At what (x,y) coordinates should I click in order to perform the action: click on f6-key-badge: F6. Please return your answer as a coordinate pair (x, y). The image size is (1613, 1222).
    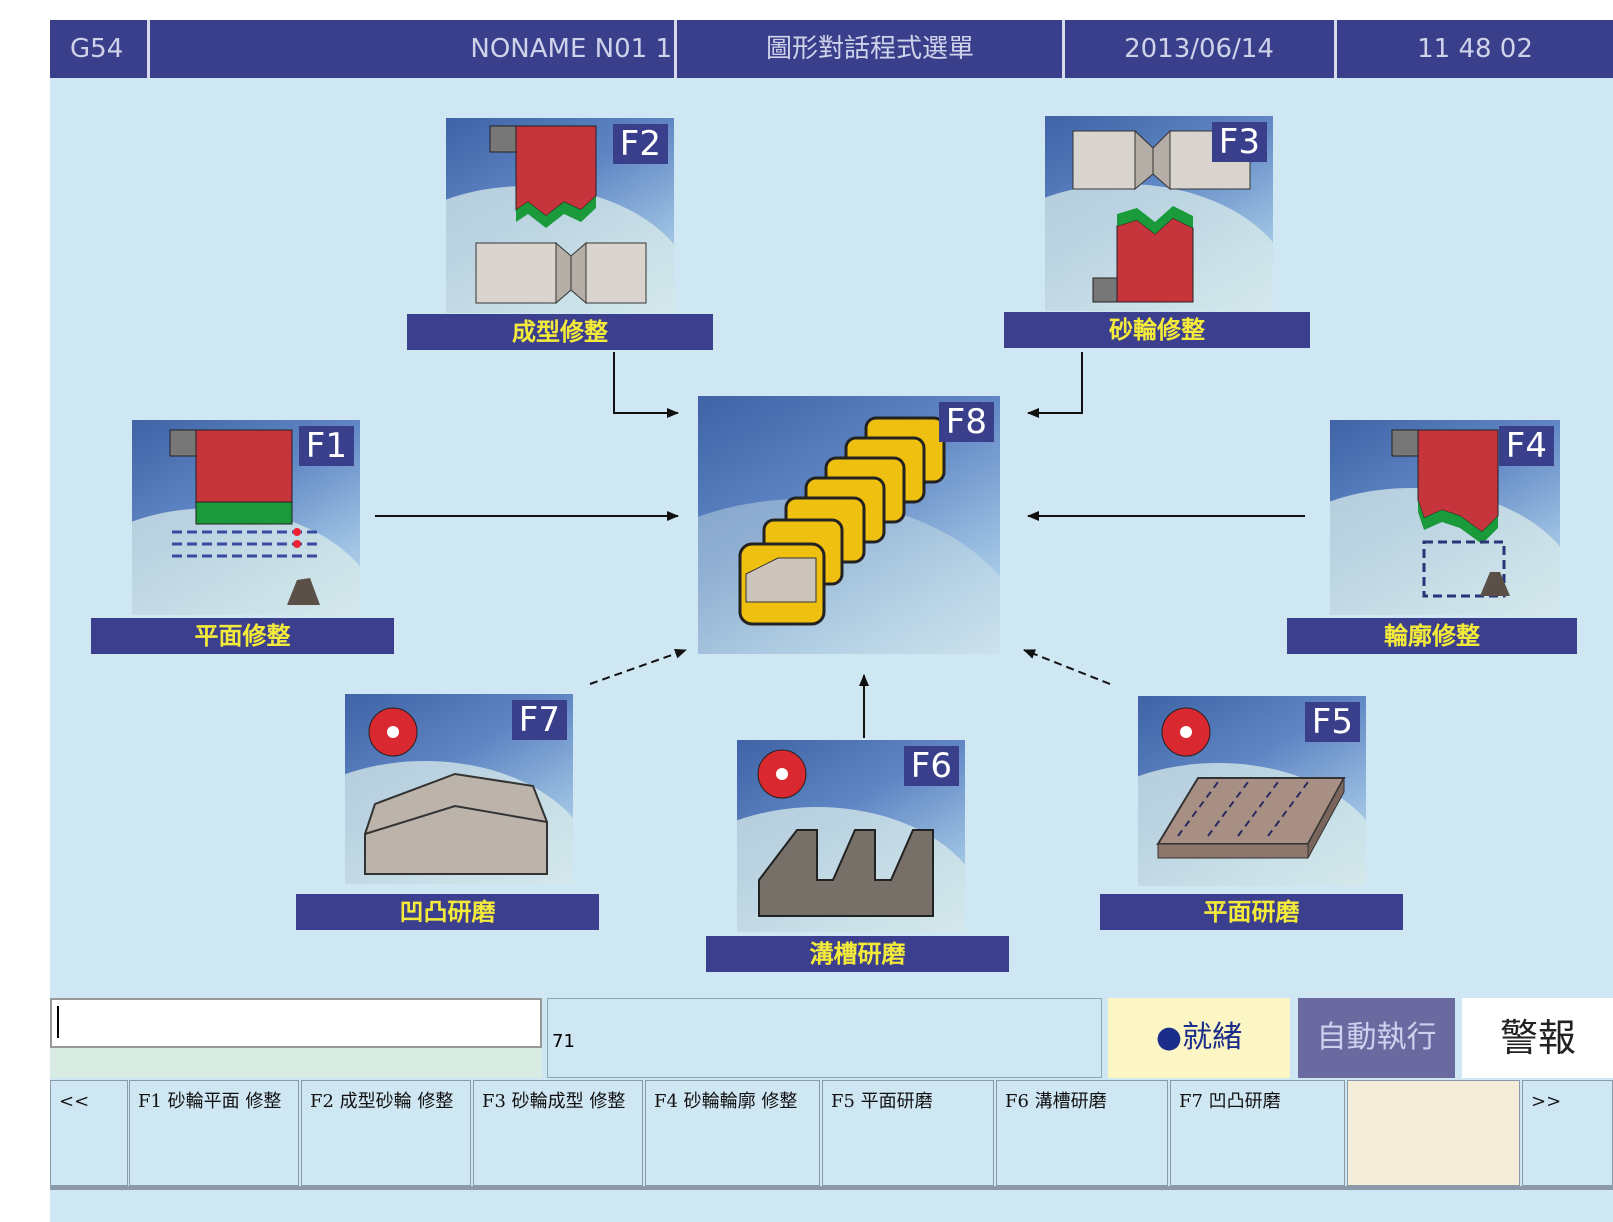
    Looking at the image, I should click on (931, 766).